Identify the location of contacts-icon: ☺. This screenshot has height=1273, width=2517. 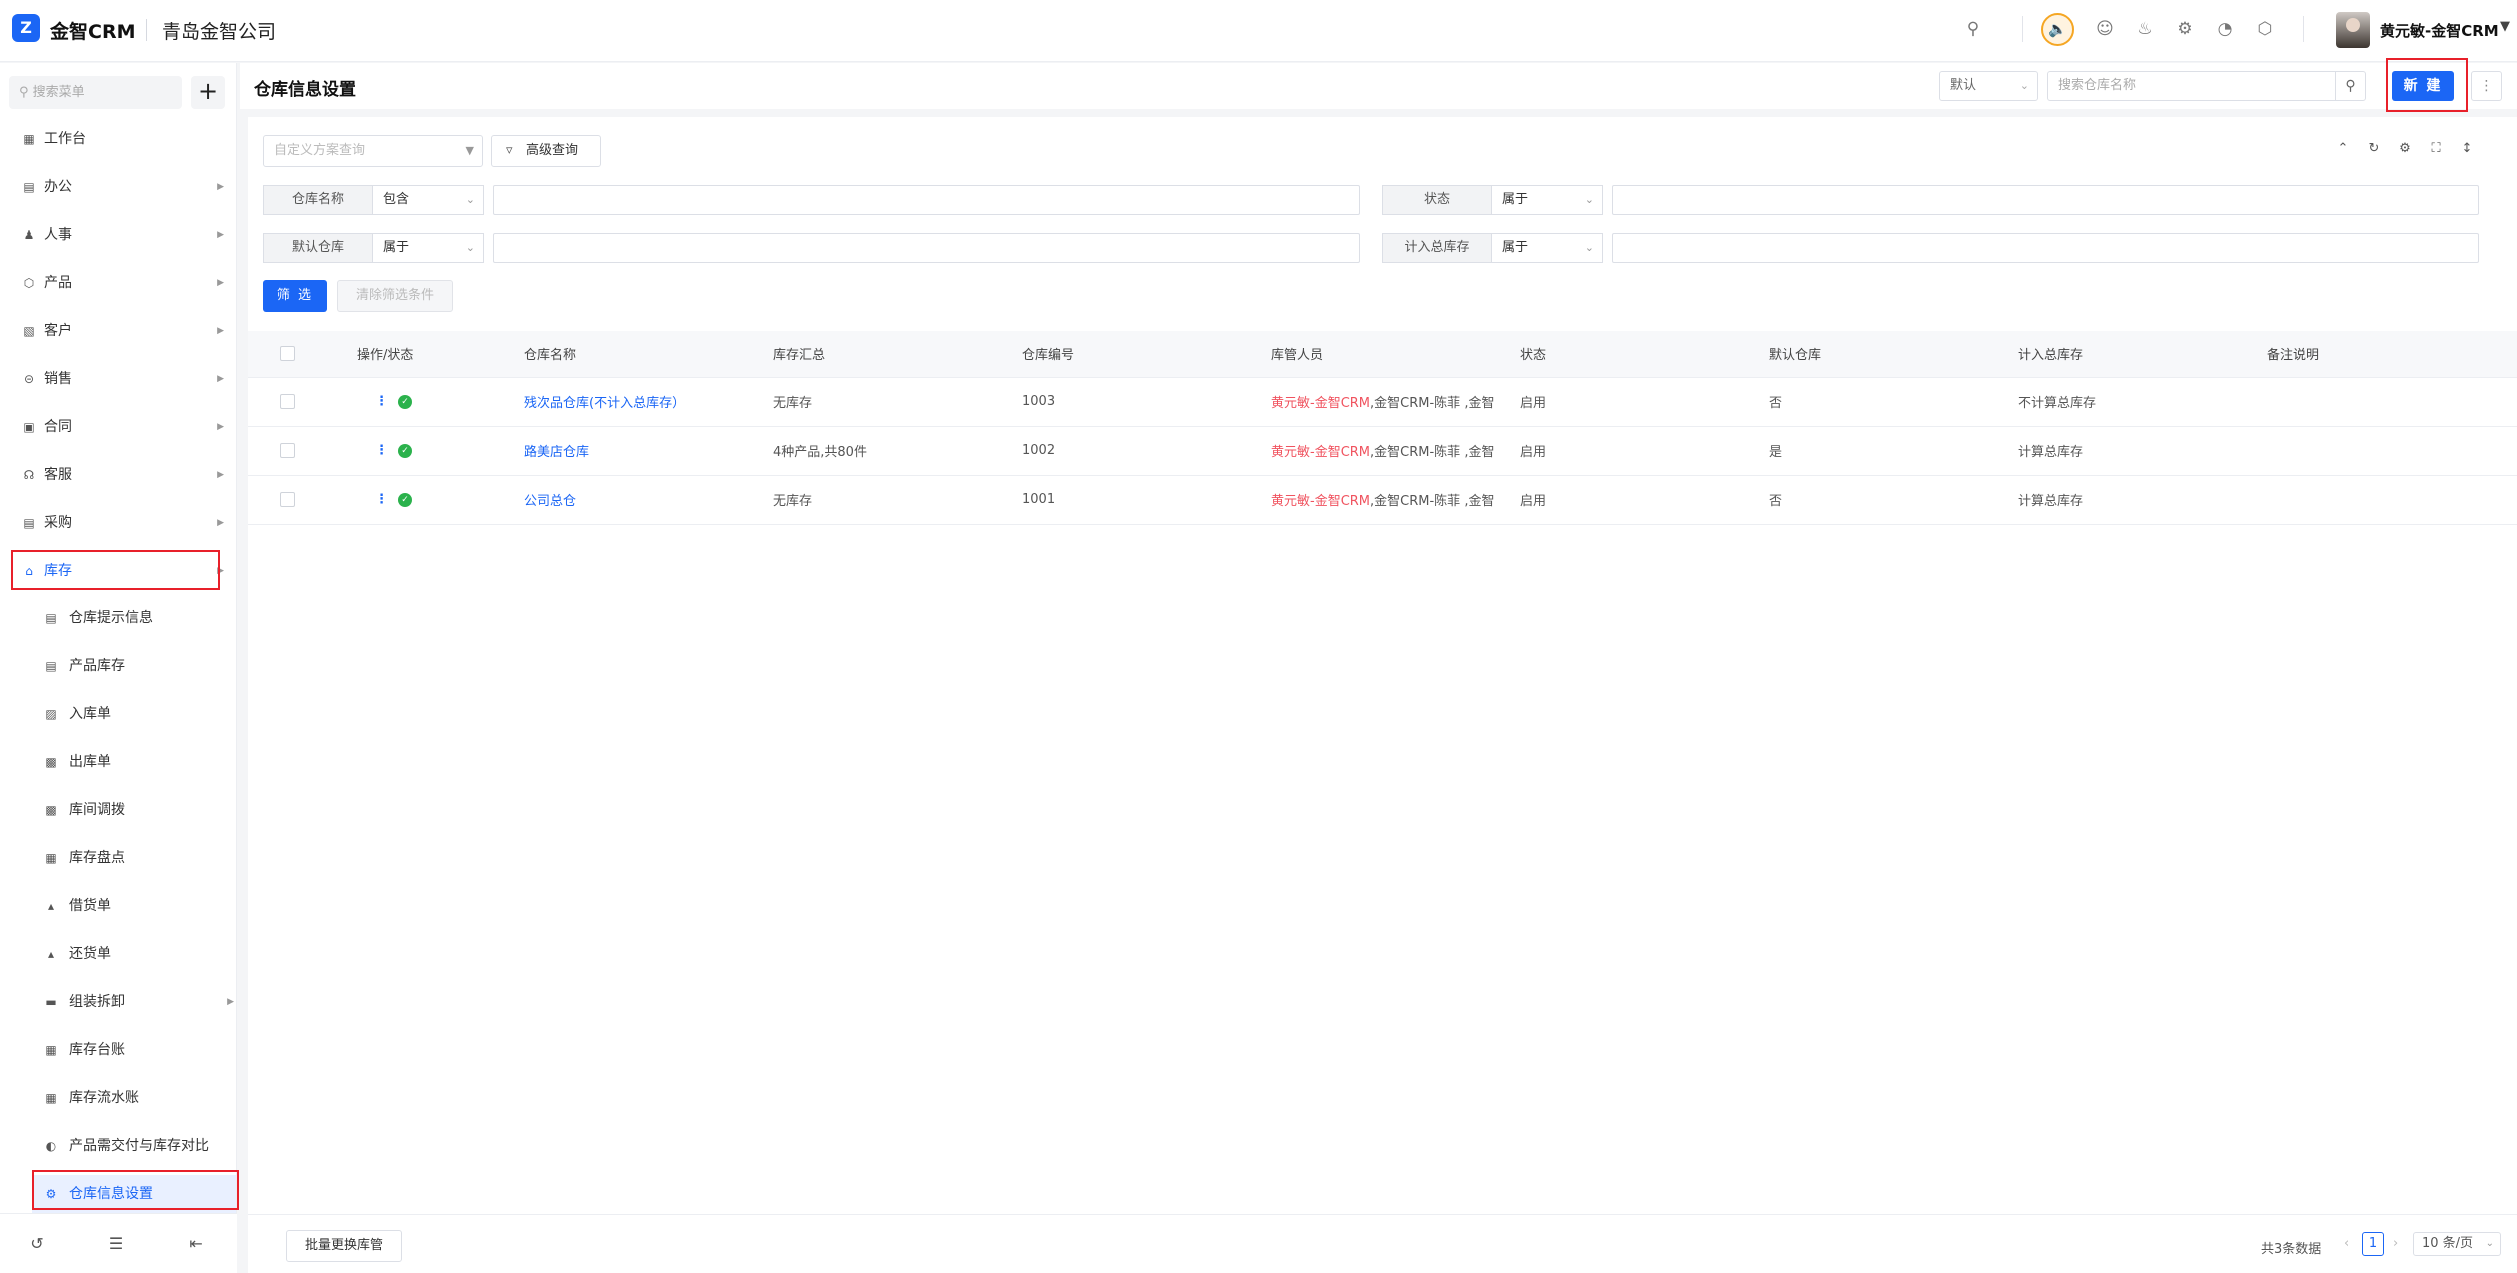
(2105, 29).